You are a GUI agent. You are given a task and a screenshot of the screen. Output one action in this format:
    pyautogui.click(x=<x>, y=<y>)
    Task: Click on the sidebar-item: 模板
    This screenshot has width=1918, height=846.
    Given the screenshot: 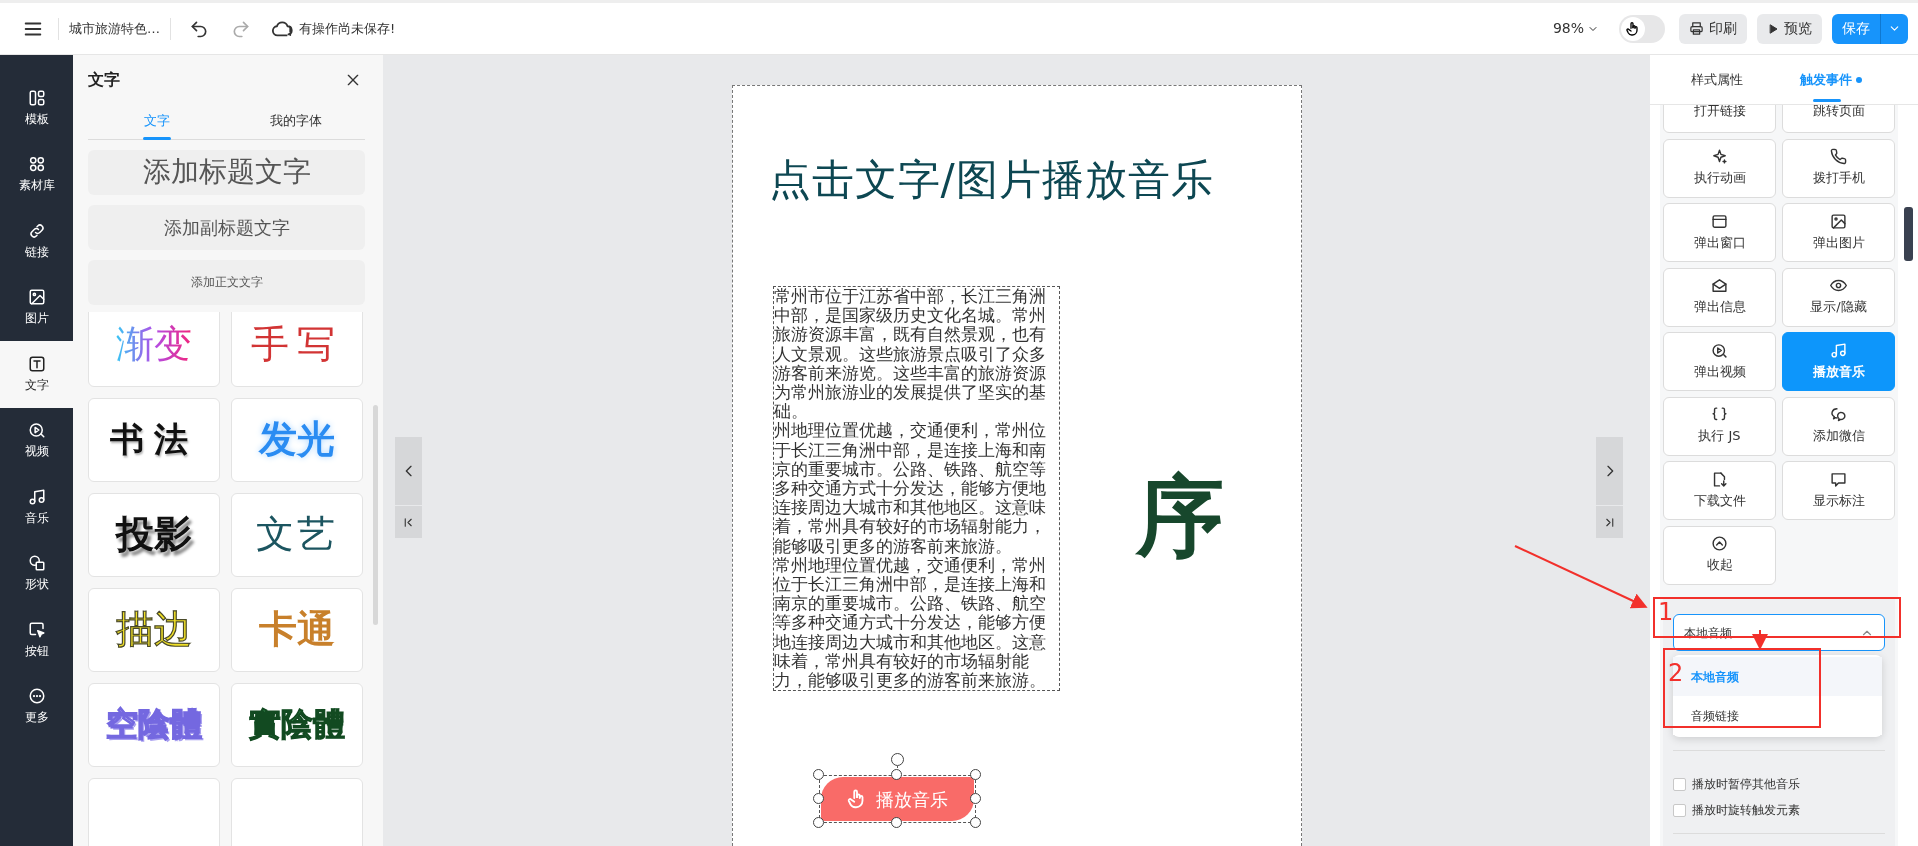 What is the action you would take?
    pyautogui.click(x=36, y=108)
    